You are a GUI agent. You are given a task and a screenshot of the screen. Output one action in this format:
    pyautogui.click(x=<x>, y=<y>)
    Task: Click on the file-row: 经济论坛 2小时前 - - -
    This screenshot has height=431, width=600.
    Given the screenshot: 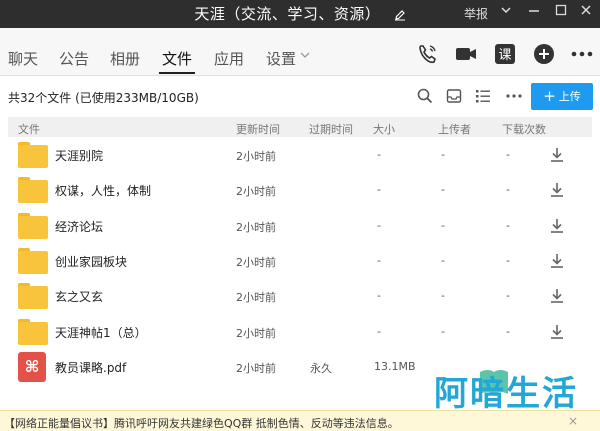 What is the action you would take?
    pyautogui.click(x=300, y=226)
    